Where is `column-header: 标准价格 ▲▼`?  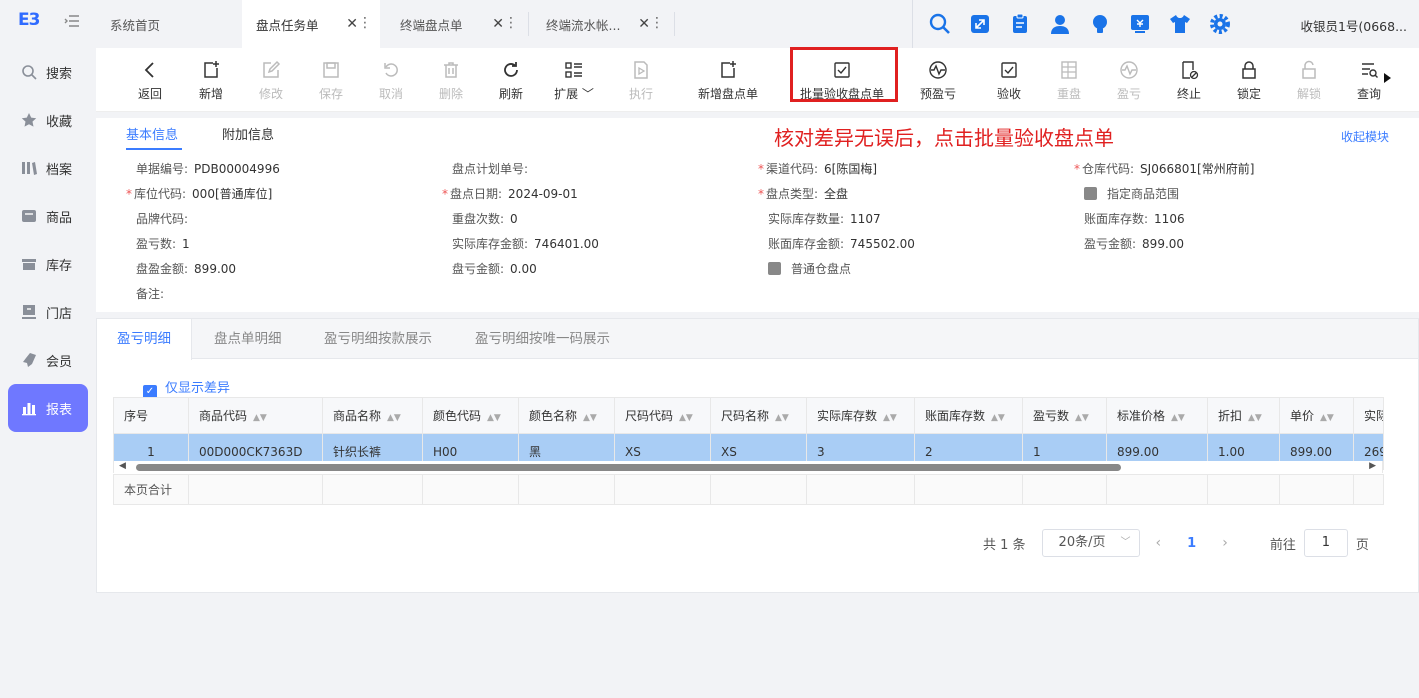 column-header: 标准价格 ▲▼ is located at coordinates (1157, 415).